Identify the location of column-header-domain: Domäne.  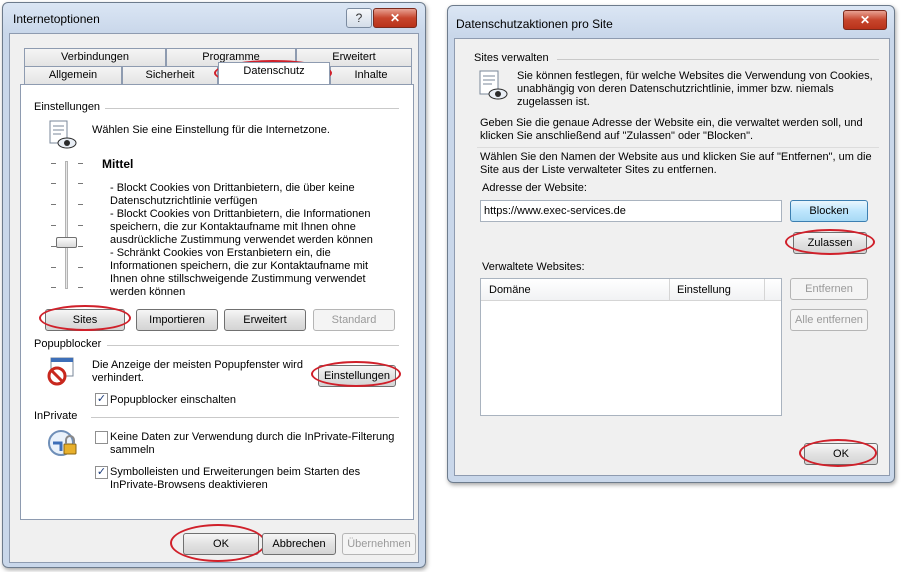
(510, 290).